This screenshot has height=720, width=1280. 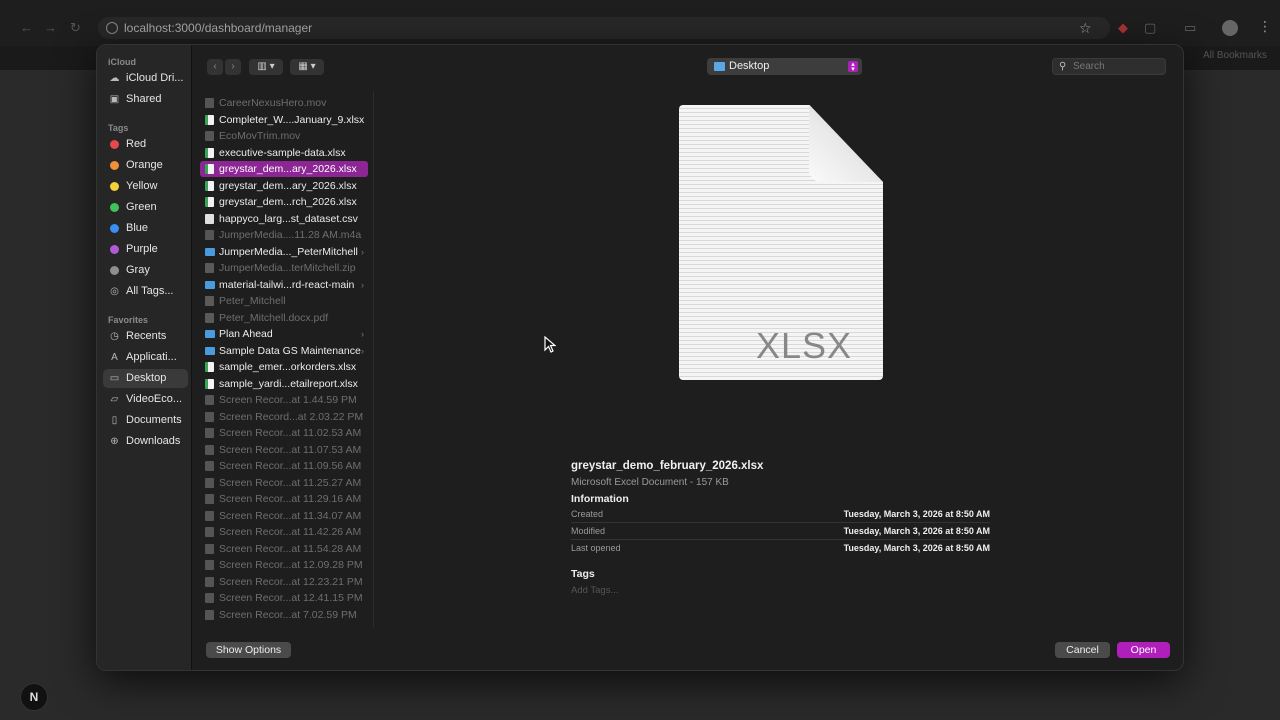 I want to click on document-icon: ▯, so click(x=114, y=420).